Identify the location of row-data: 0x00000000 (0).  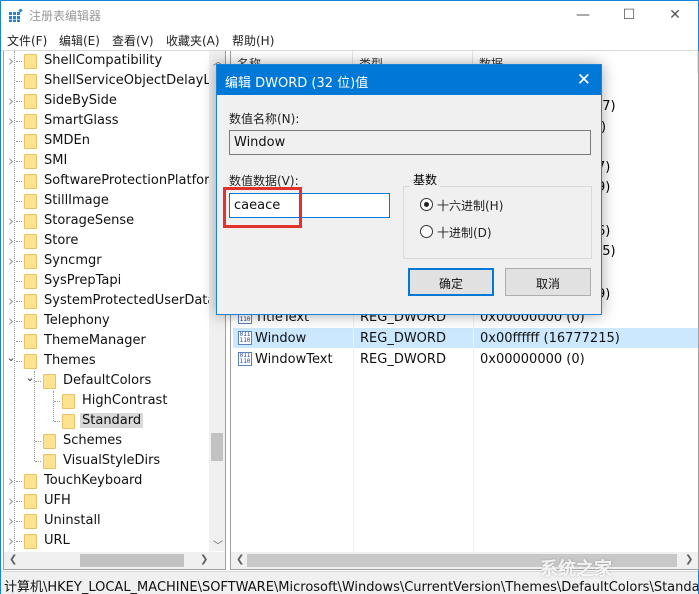
(532, 359).